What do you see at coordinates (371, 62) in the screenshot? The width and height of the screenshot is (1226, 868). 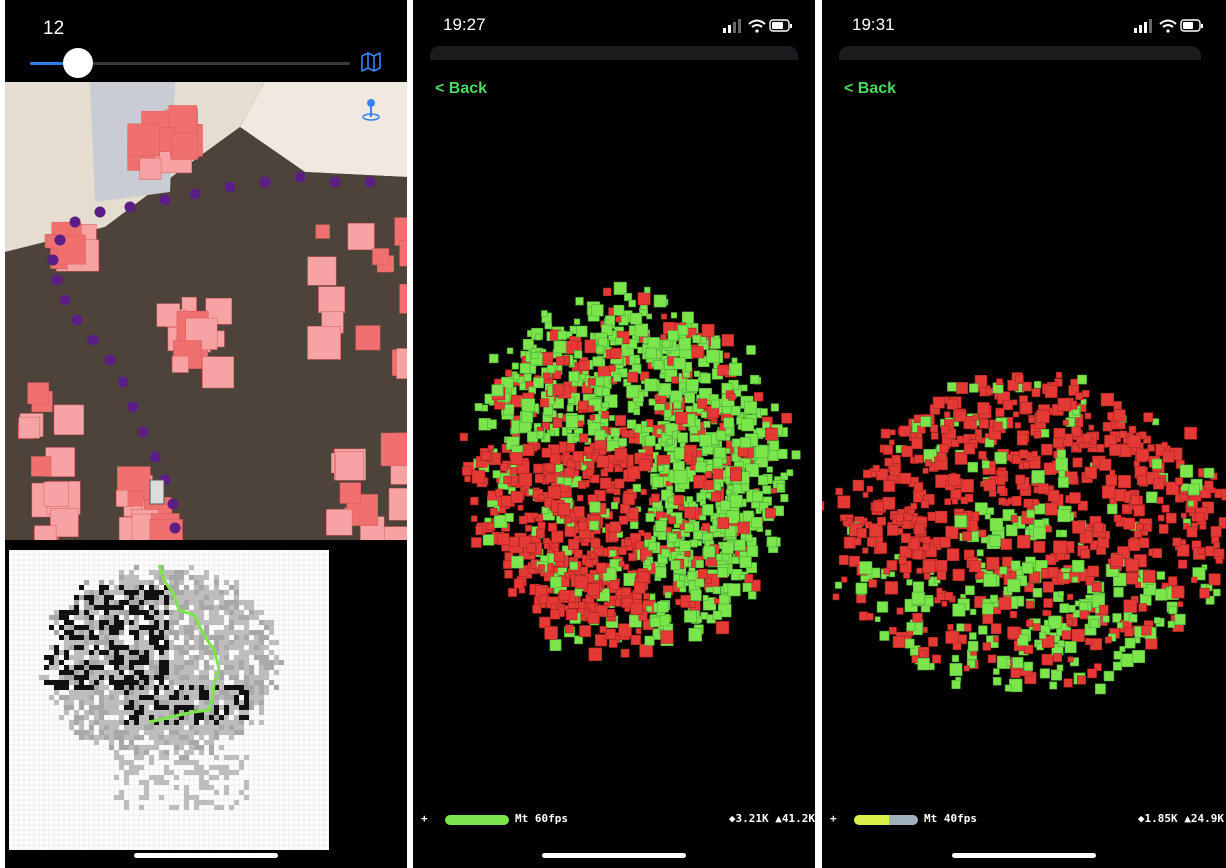 I see `map-icon` at bounding box center [371, 62].